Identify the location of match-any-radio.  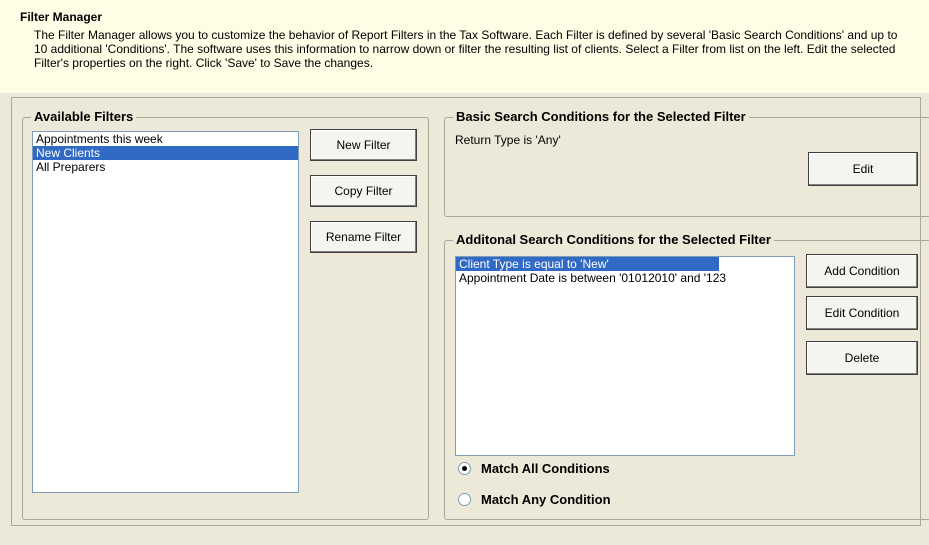
(464, 499).